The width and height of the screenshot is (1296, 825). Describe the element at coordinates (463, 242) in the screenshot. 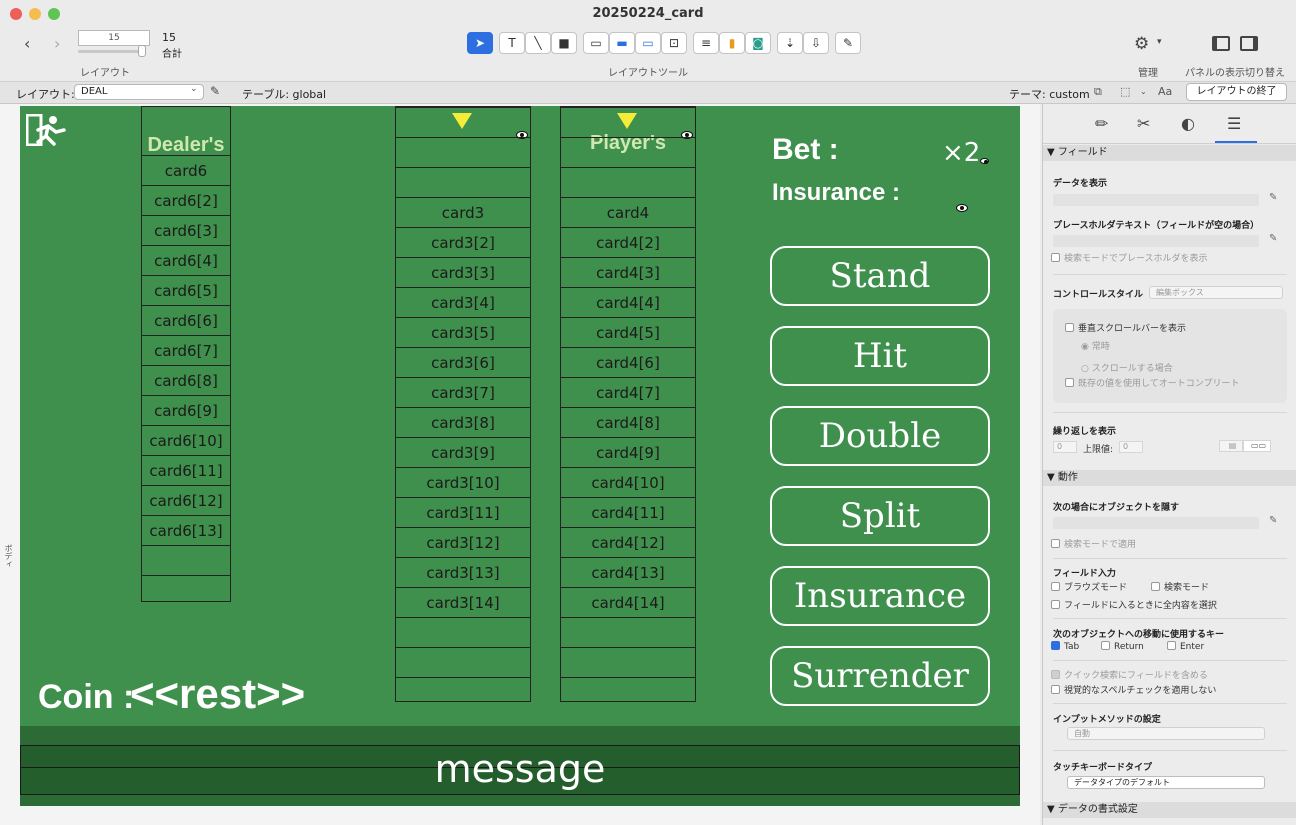

I see `card-row: card3[2]` at that location.